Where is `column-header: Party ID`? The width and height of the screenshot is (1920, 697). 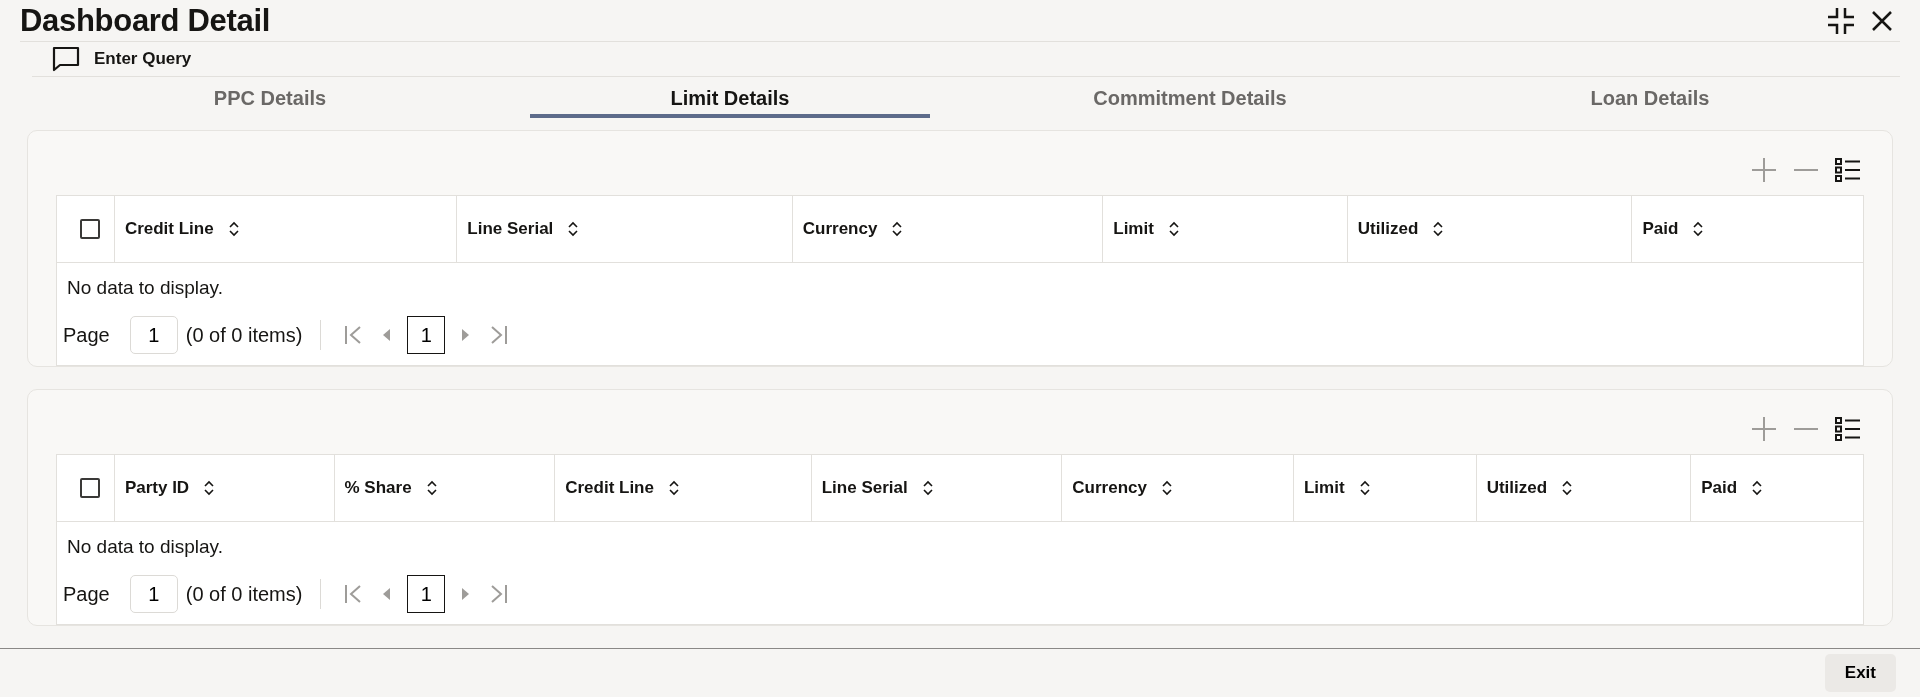
column-header: Party ID is located at coordinates (157, 488).